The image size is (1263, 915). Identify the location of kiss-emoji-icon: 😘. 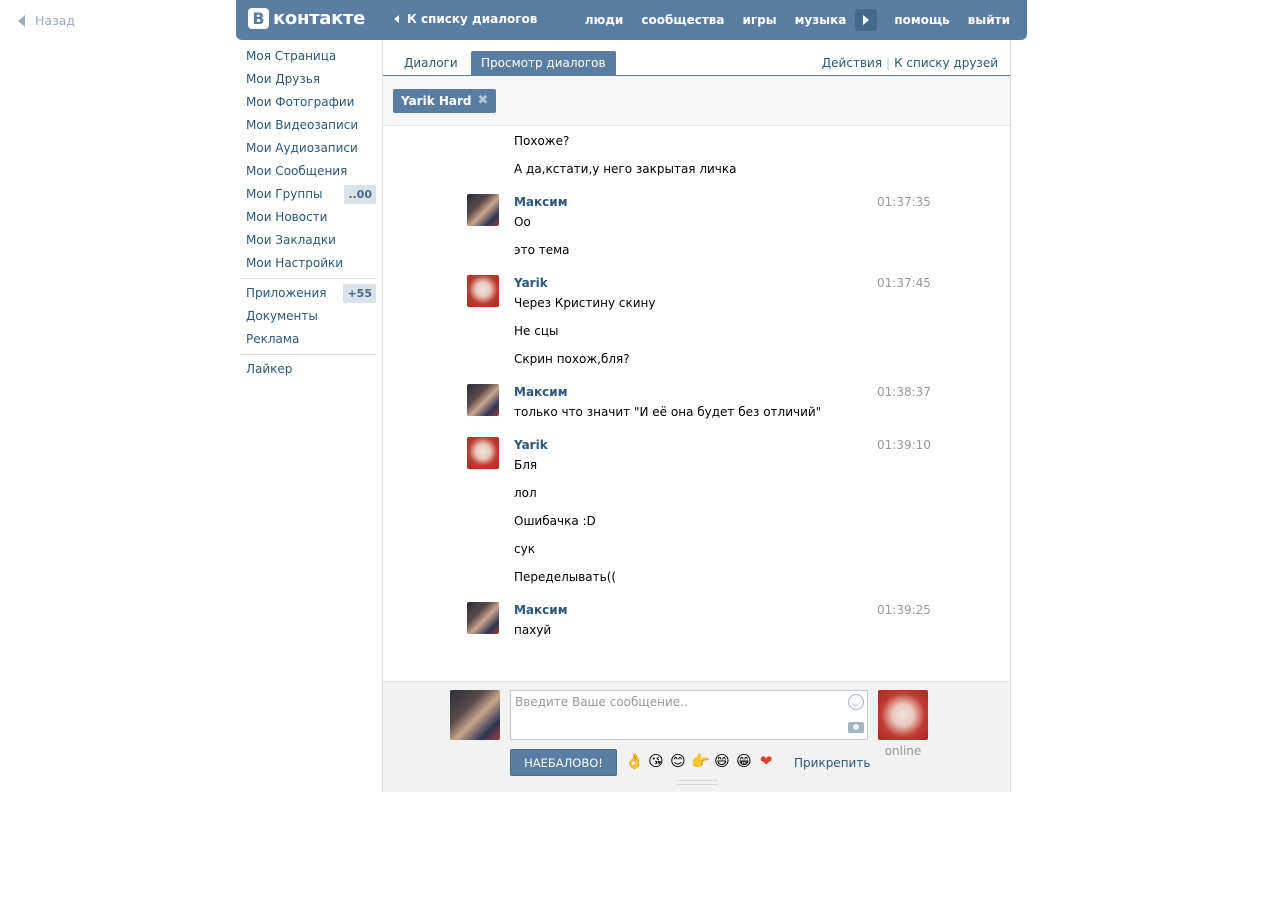
(656, 761).